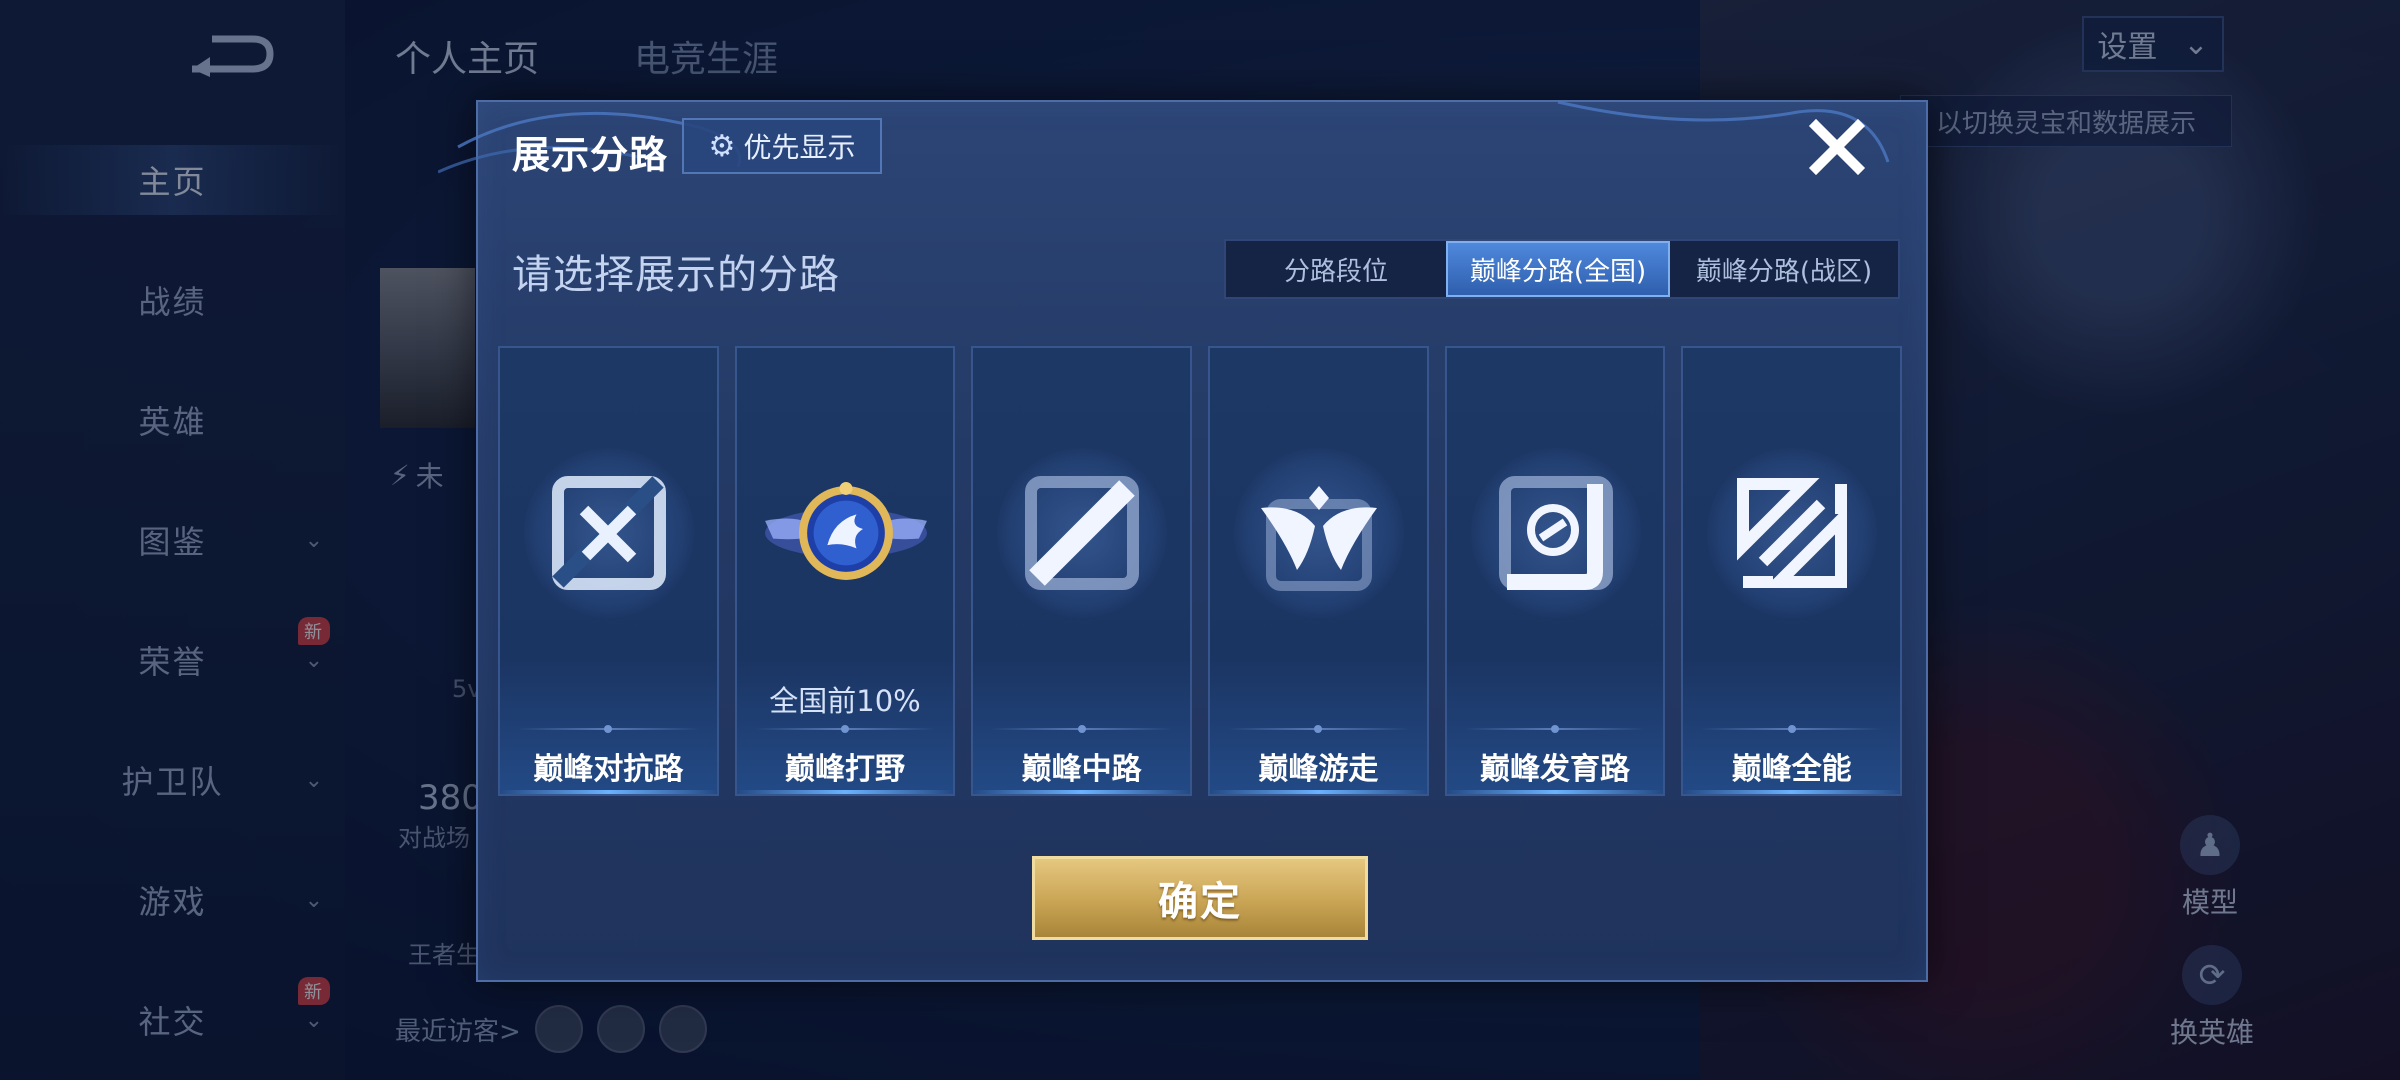  What do you see at coordinates (1081, 769) in the screenshot?
I see `lane-label: 巅峰中路` at bounding box center [1081, 769].